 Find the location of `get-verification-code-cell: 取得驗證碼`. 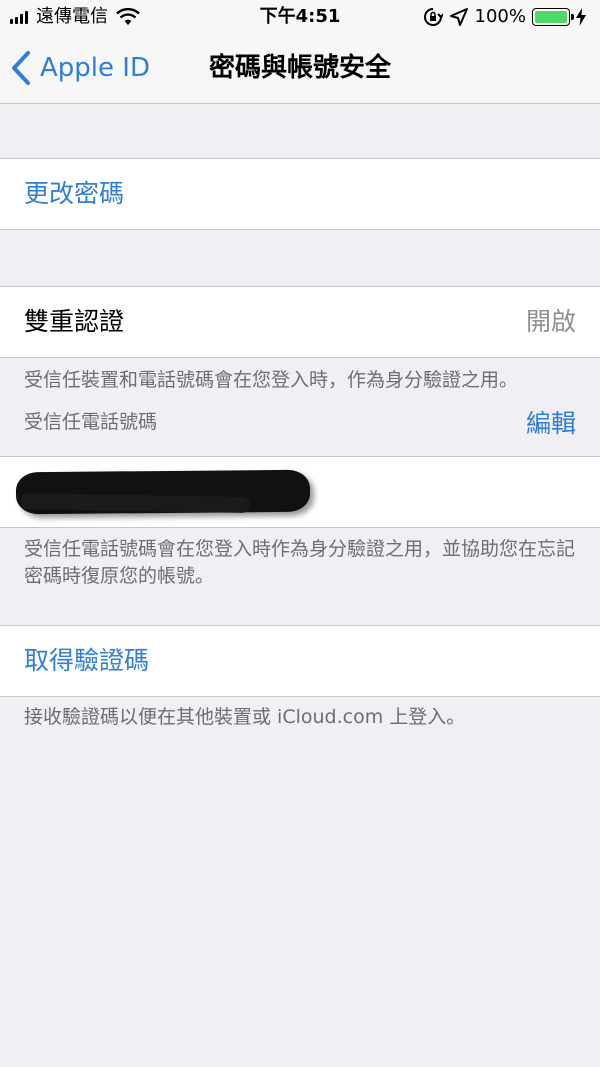

get-verification-code-cell: 取得驗證碼 is located at coordinates (300, 661).